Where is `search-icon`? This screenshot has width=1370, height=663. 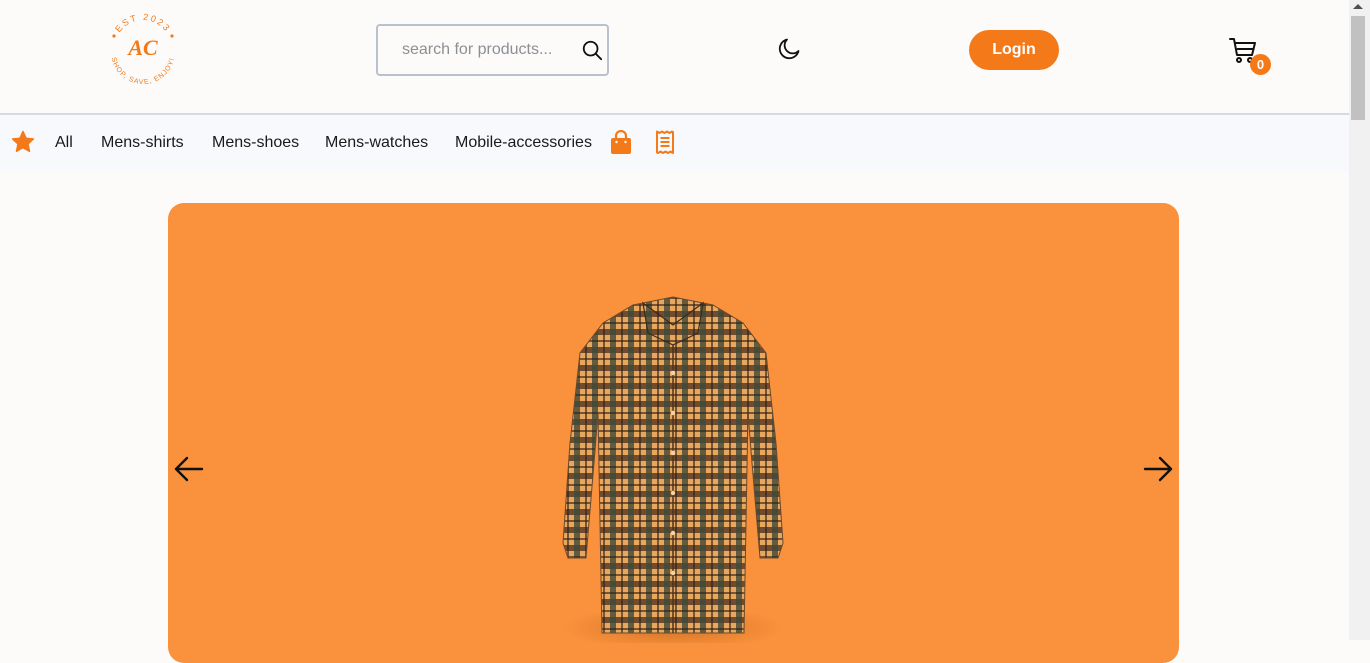
search-icon is located at coordinates (592, 50).